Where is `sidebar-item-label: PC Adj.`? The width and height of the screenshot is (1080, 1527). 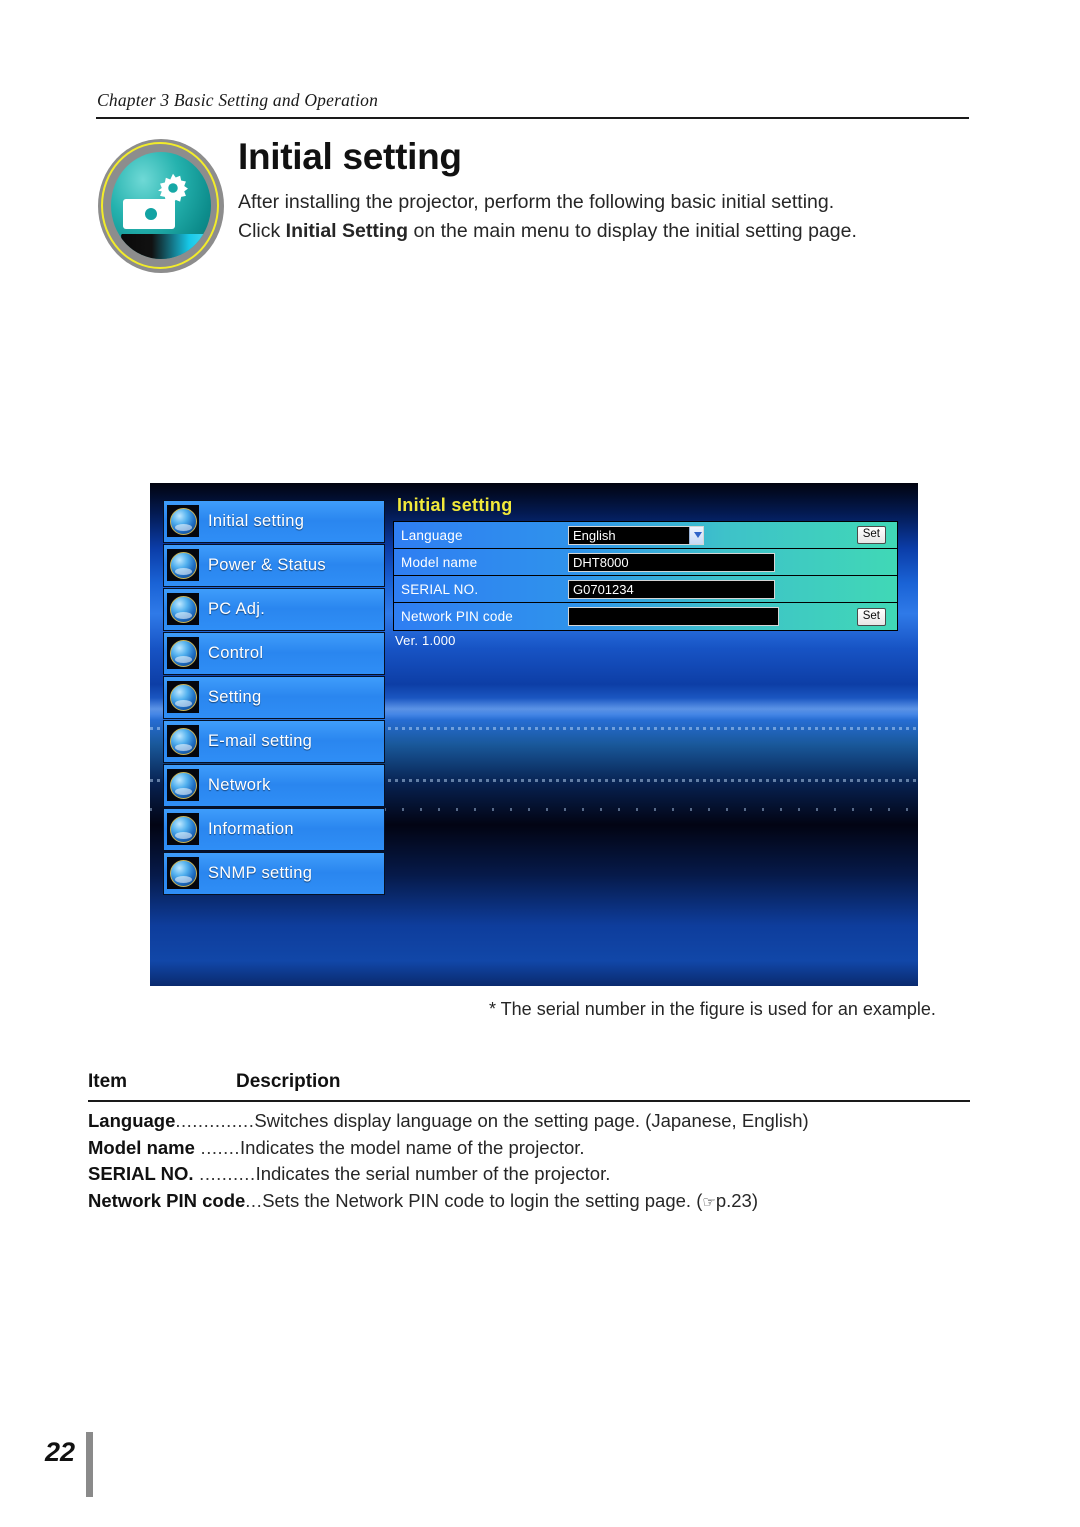 sidebar-item-label: PC Adj. is located at coordinates (237, 608).